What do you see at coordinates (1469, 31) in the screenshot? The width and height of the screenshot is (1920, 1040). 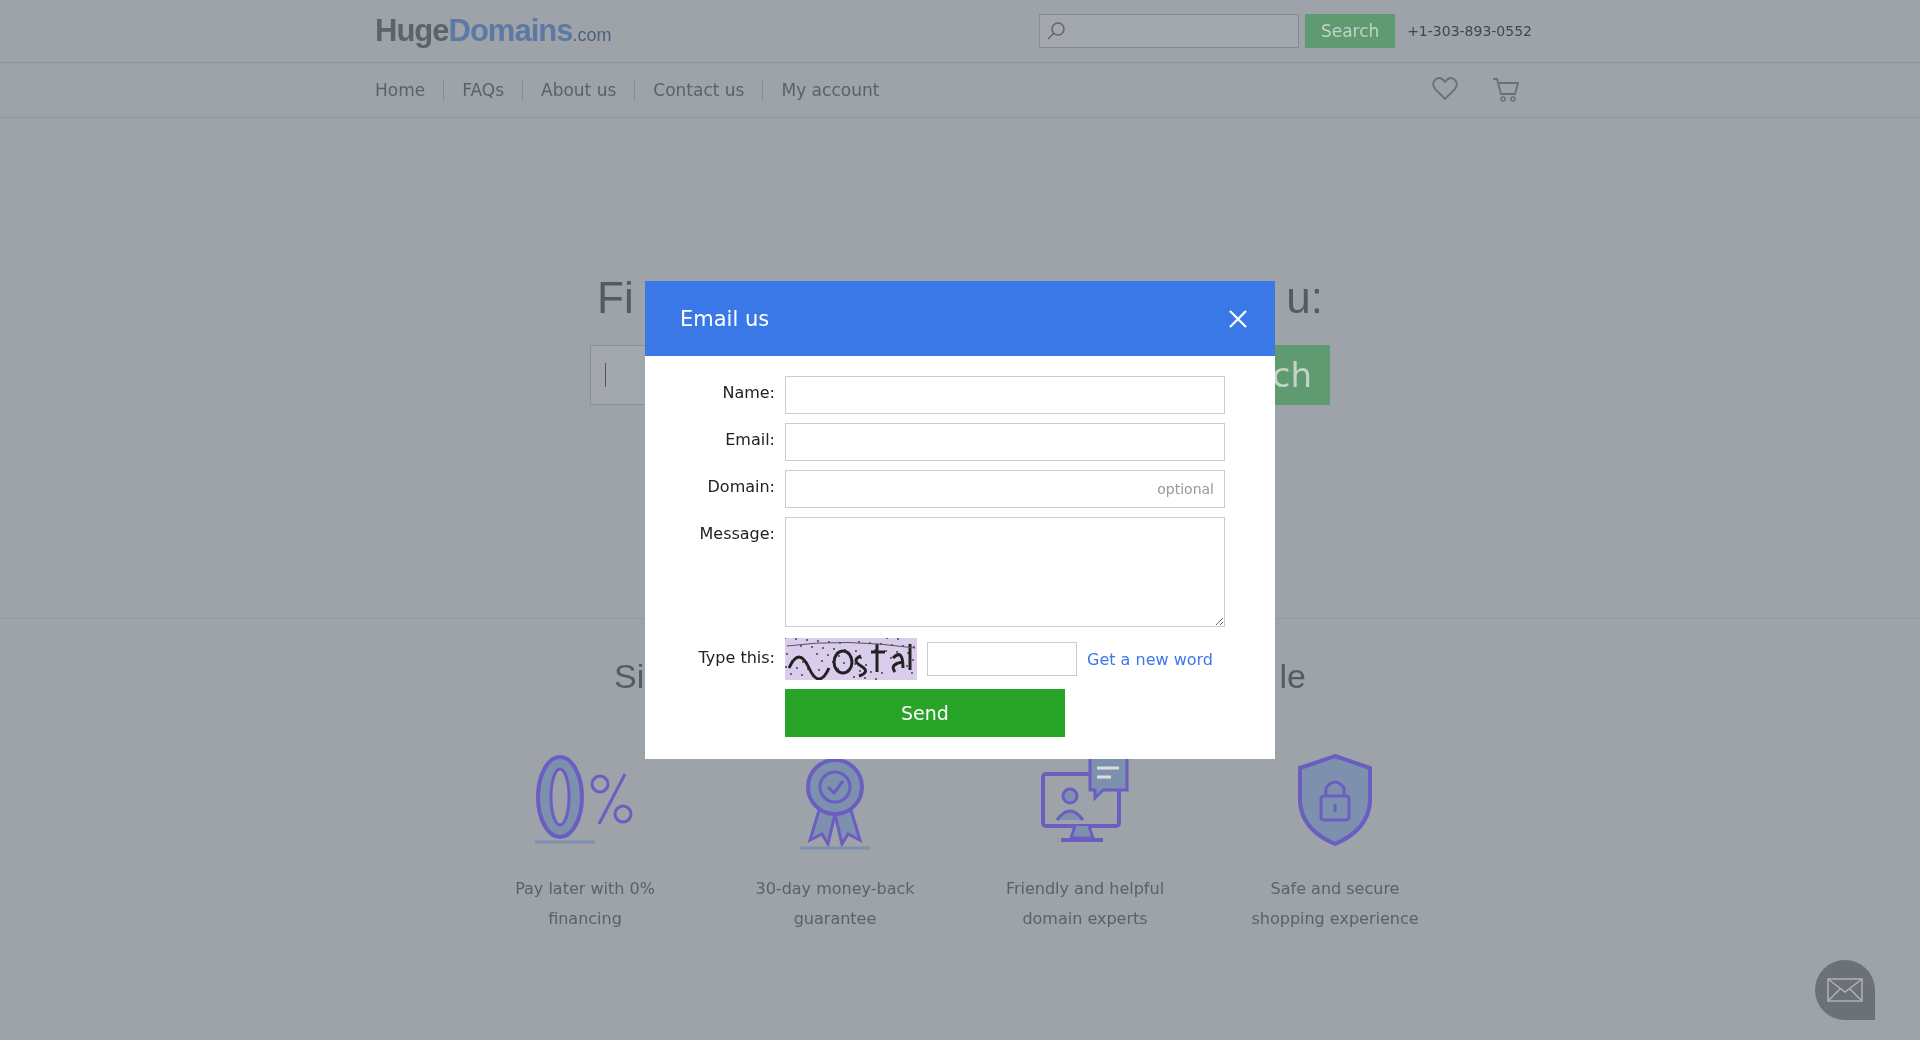 I see `phone-number: +1-303-893-0552` at bounding box center [1469, 31].